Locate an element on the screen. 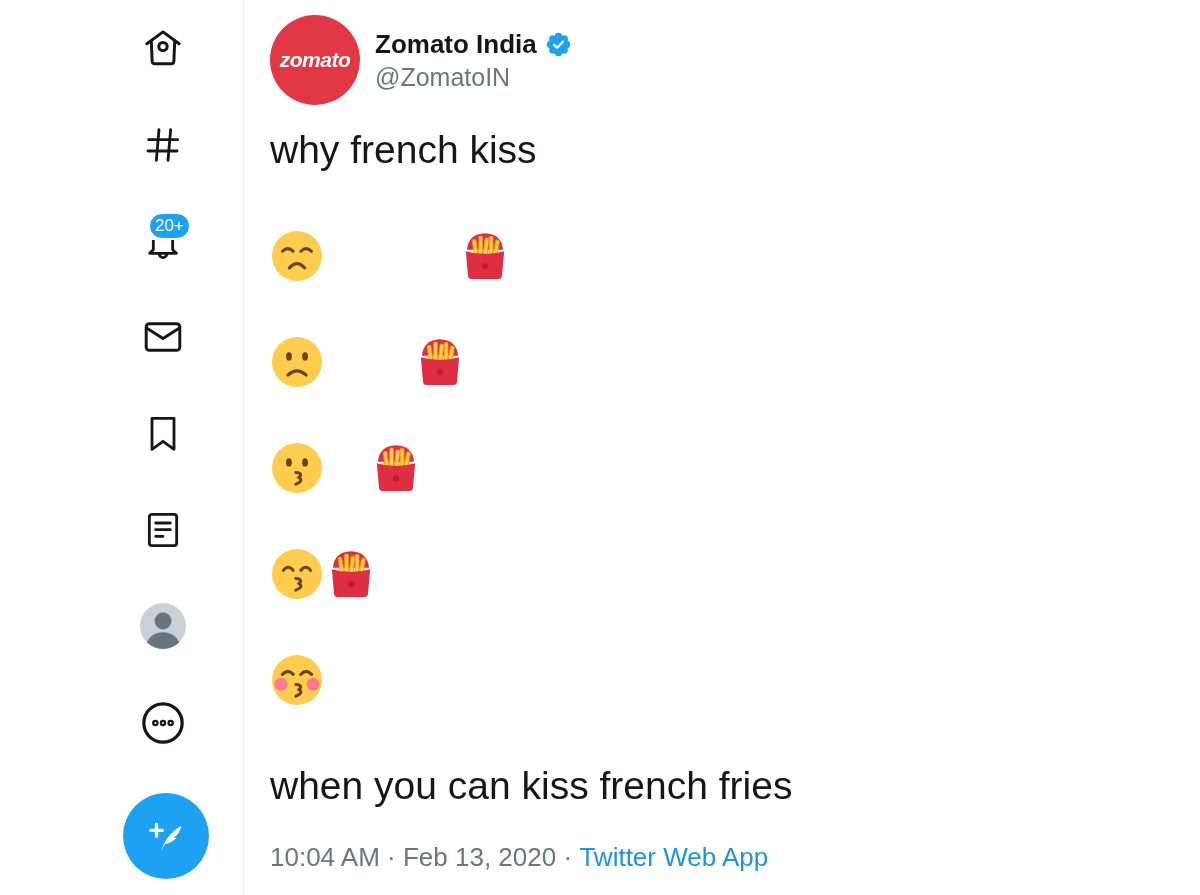  author-name: Zomato India is located at coordinates (456, 44).